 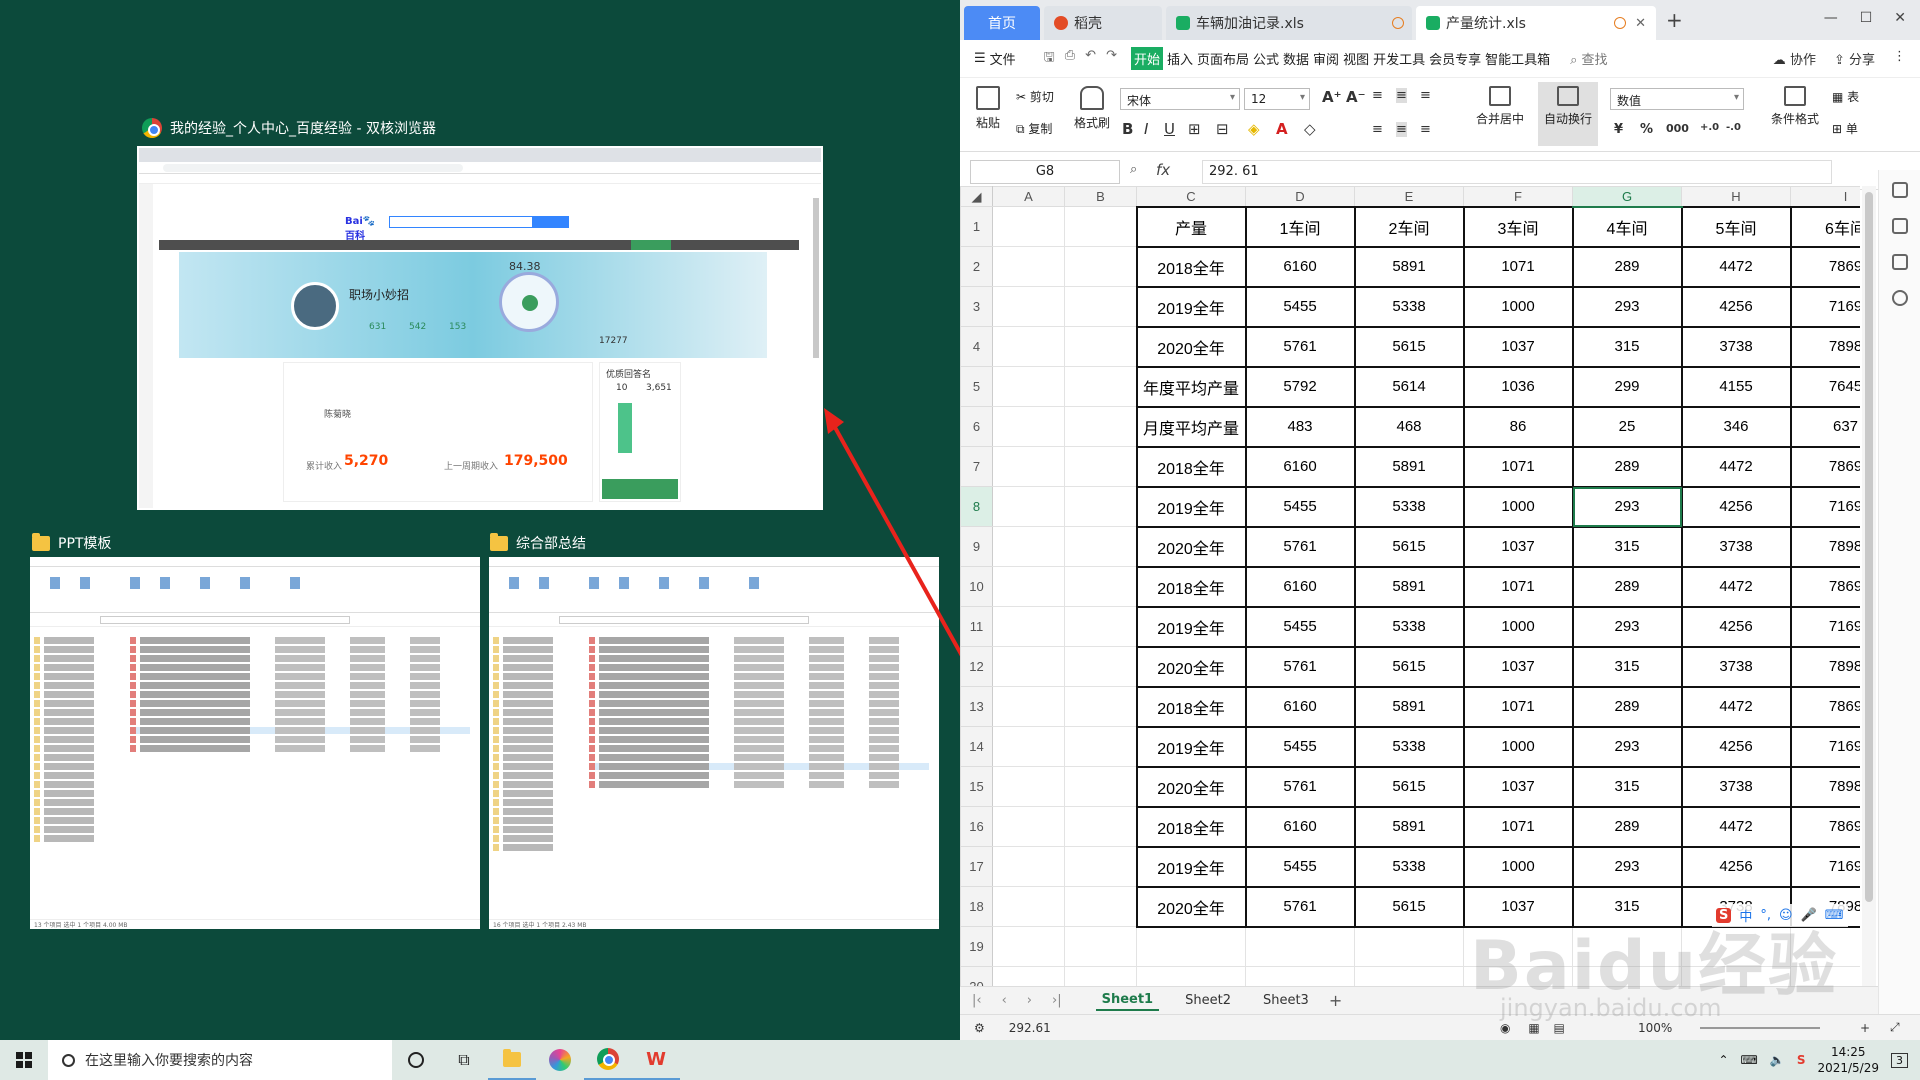 What do you see at coordinates (1180, 58) in the screenshot?
I see `menu-insert: 插入` at bounding box center [1180, 58].